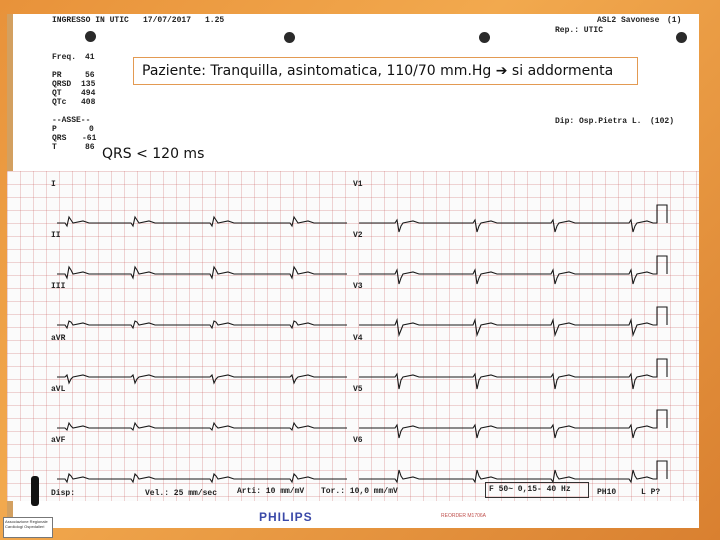 The image size is (720, 540). Describe the element at coordinates (88, 93) in the screenshot. I see `qt-value: 494` at that location.